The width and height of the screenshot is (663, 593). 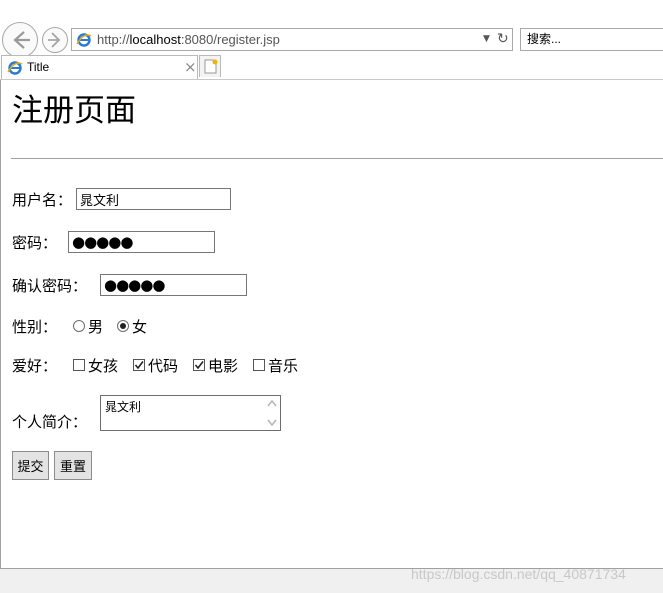 What do you see at coordinates (50, 286) in the screenshot?
I see `confirm-password-label: 确认密码：` at bounding box center [50, 286].